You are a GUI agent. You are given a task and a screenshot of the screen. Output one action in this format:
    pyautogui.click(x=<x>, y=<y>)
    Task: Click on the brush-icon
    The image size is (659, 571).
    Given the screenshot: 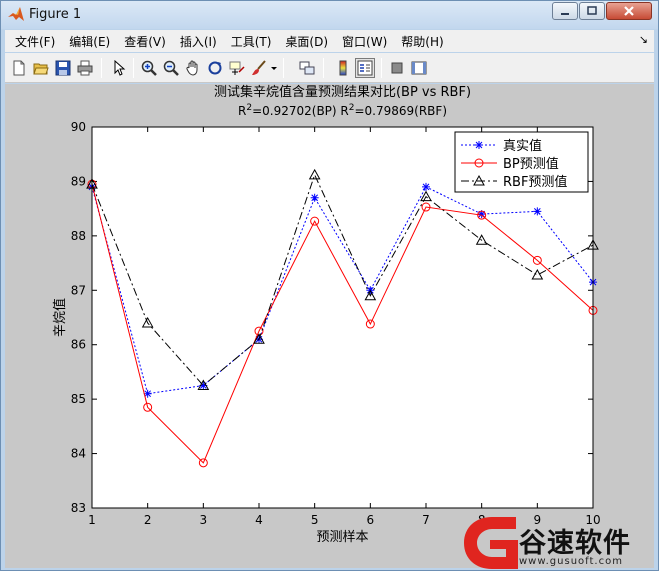 What is the action you would take?
    pyautogui.click(x=259, y=67)
    